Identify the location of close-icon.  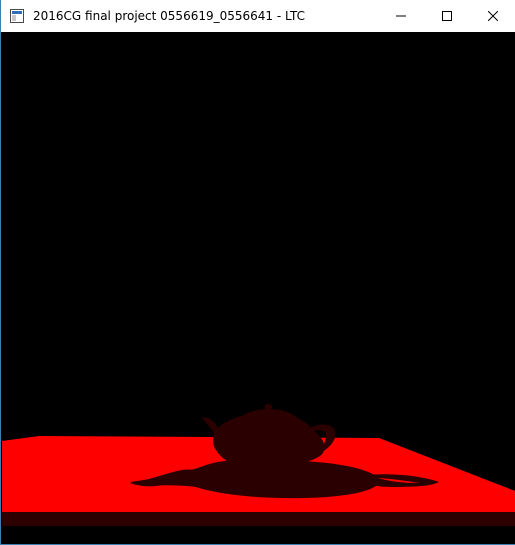
(493, 16).